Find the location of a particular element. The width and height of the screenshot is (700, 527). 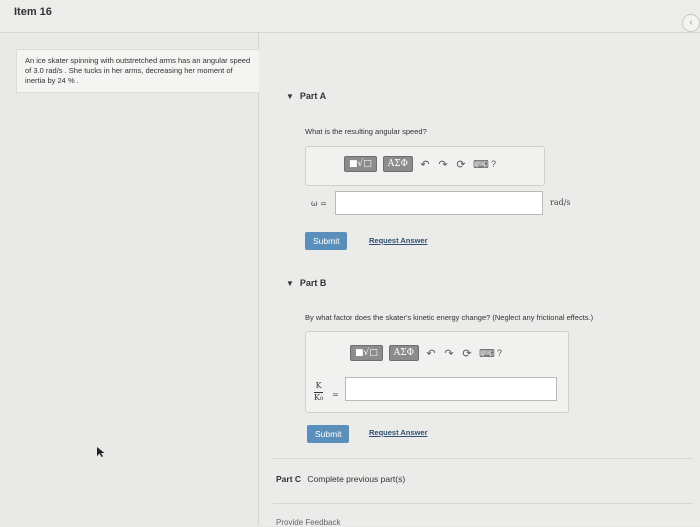

previous-item-icon: ‹ is located at coordinates (691, 23).